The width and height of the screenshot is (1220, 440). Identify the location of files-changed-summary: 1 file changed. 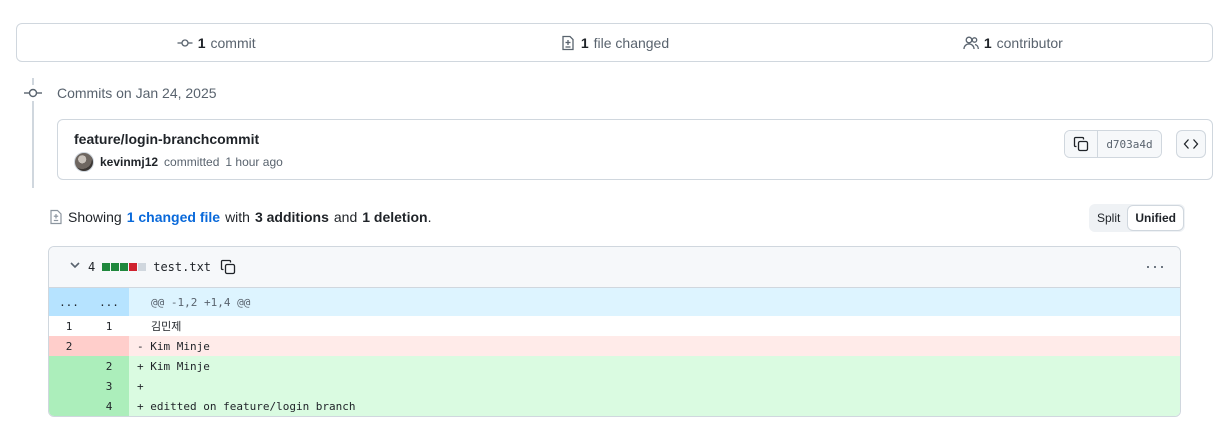
(614, 43).